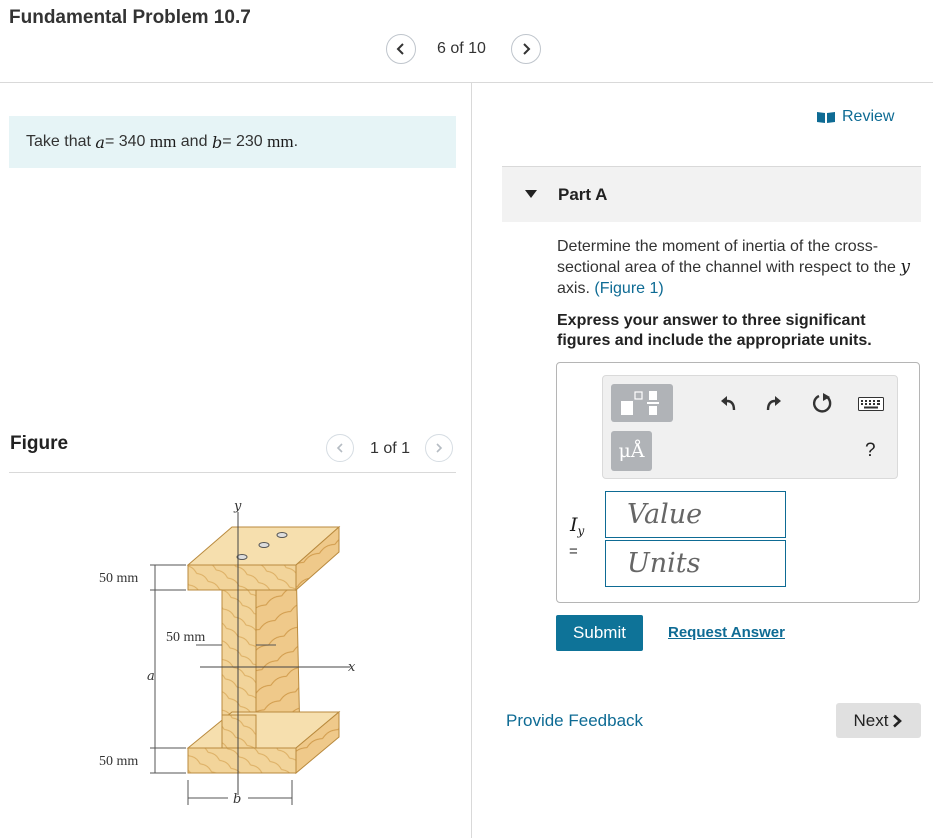  I want to click on book-icon, so click(826, 117).